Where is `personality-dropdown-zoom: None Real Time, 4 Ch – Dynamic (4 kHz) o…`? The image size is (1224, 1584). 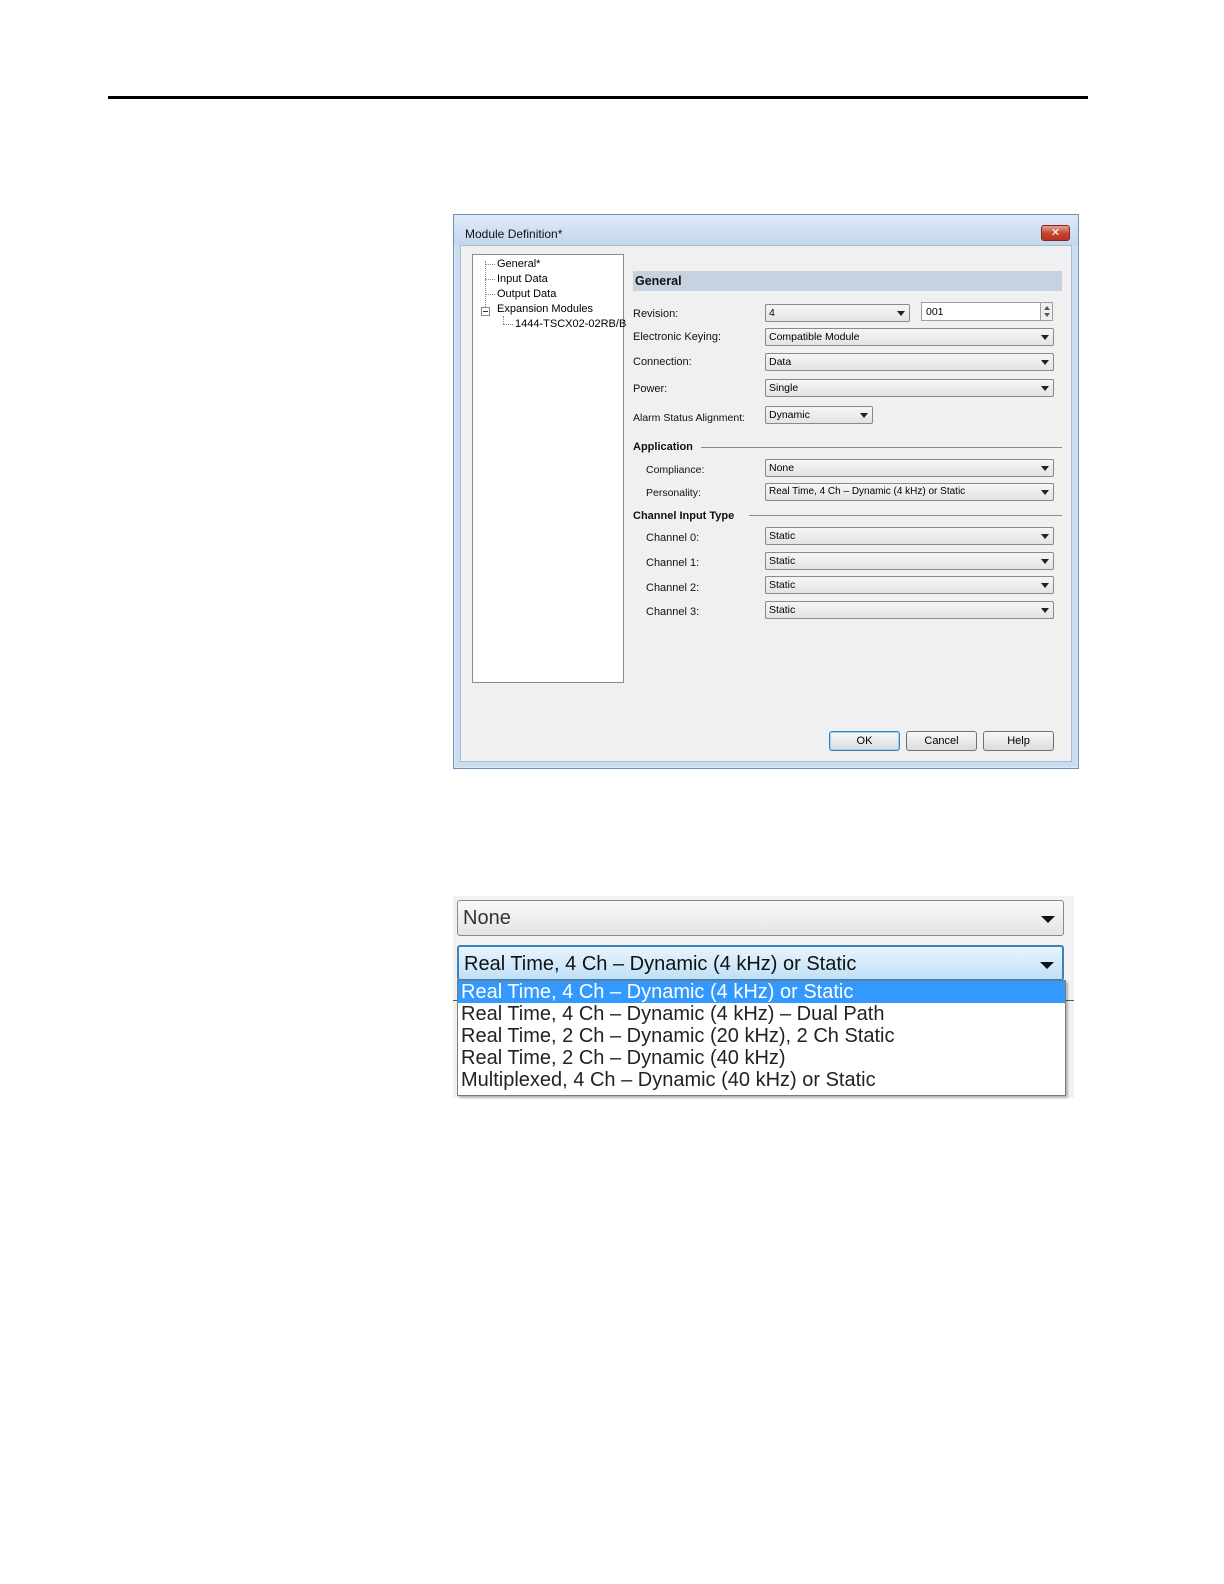 personality-dropdown-zoom: None Real Time, 4 Ch – Dynamic (4 kHz) o… is located at coordinates (763, 997).